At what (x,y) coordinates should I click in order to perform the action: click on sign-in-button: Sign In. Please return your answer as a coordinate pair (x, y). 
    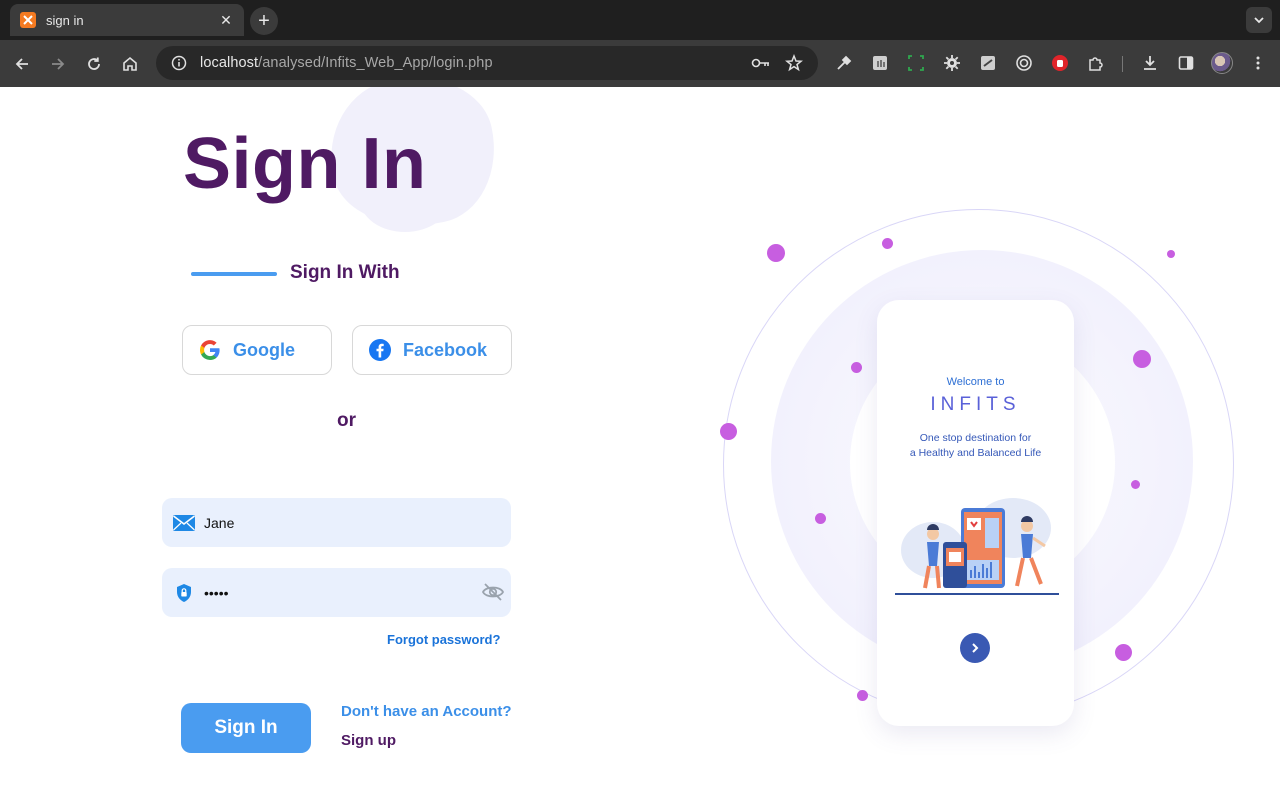
    Looking at the image, I should click on (246, 728).